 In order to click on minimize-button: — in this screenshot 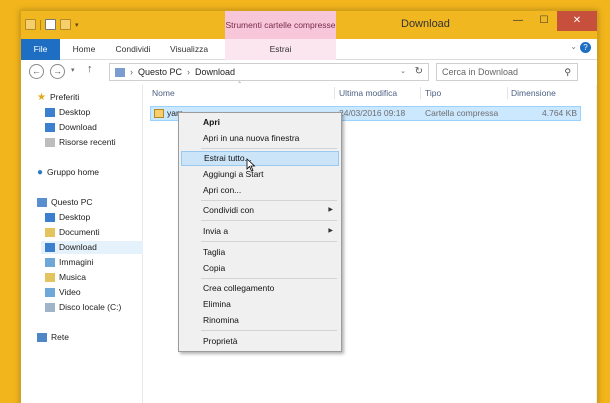, I will do `click(518, 21)`.